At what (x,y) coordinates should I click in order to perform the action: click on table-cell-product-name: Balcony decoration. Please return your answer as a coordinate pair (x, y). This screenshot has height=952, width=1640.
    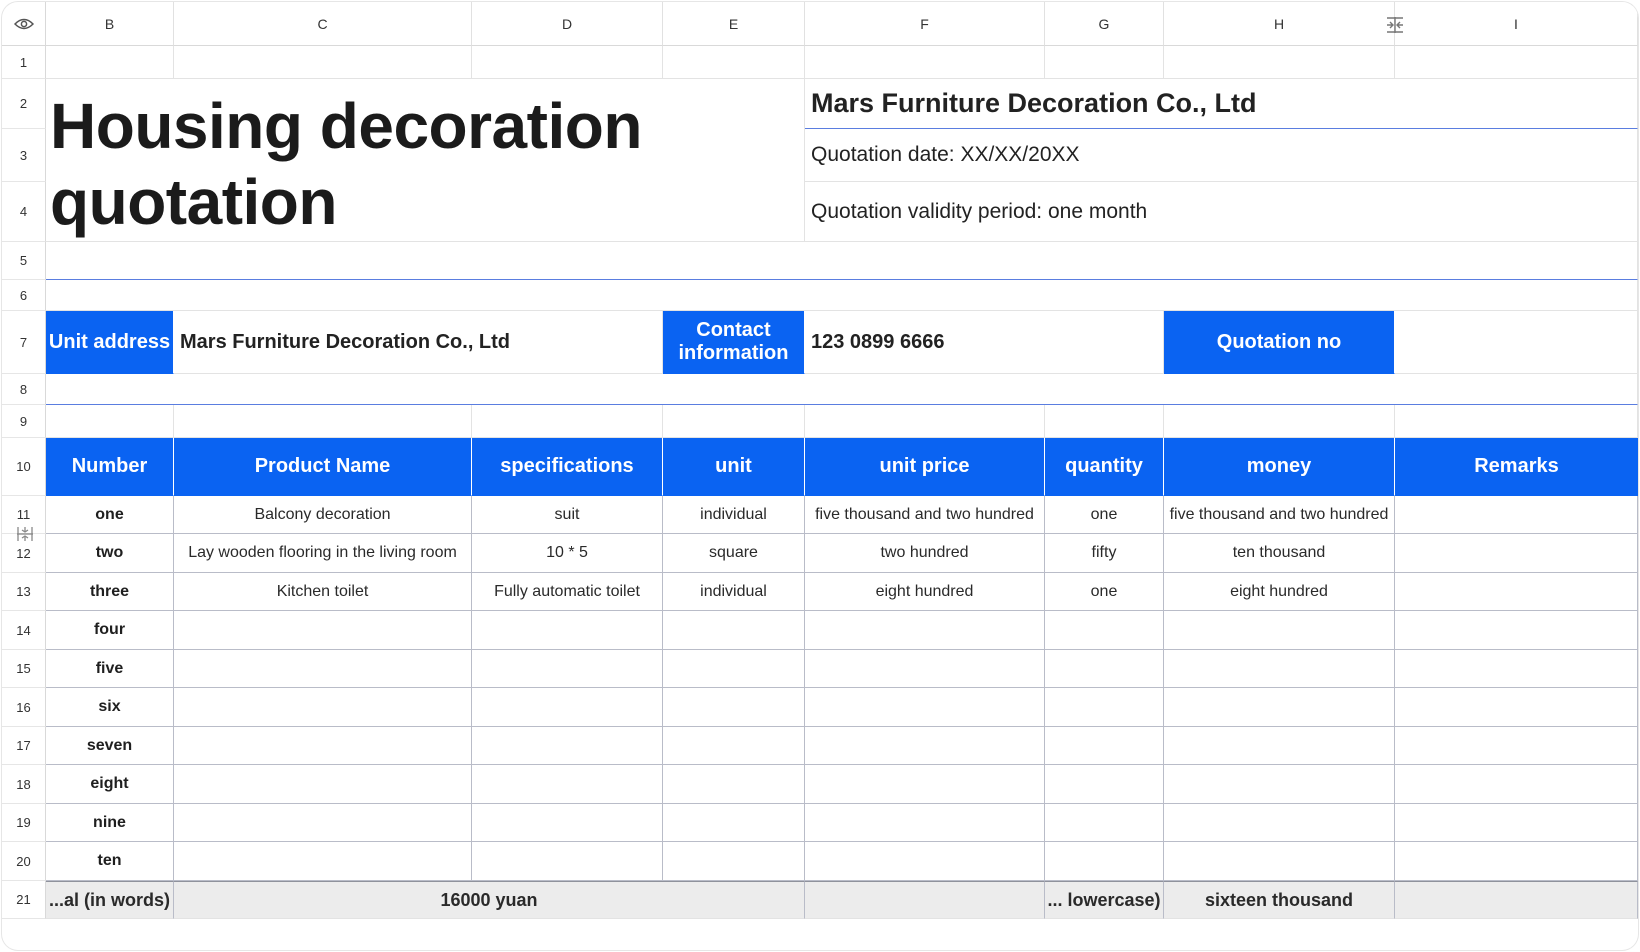
    Looking at the image, I should click on (323, 515).